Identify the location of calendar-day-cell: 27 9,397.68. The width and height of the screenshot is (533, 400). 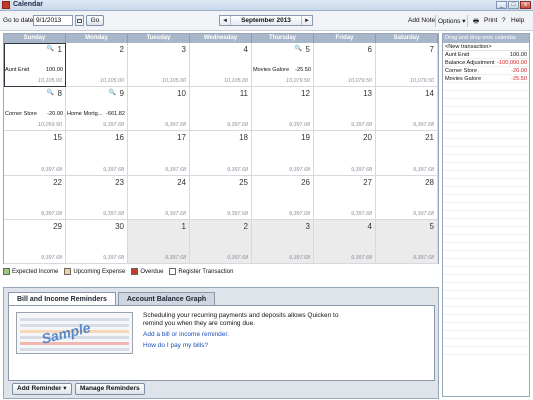
(345, 197).